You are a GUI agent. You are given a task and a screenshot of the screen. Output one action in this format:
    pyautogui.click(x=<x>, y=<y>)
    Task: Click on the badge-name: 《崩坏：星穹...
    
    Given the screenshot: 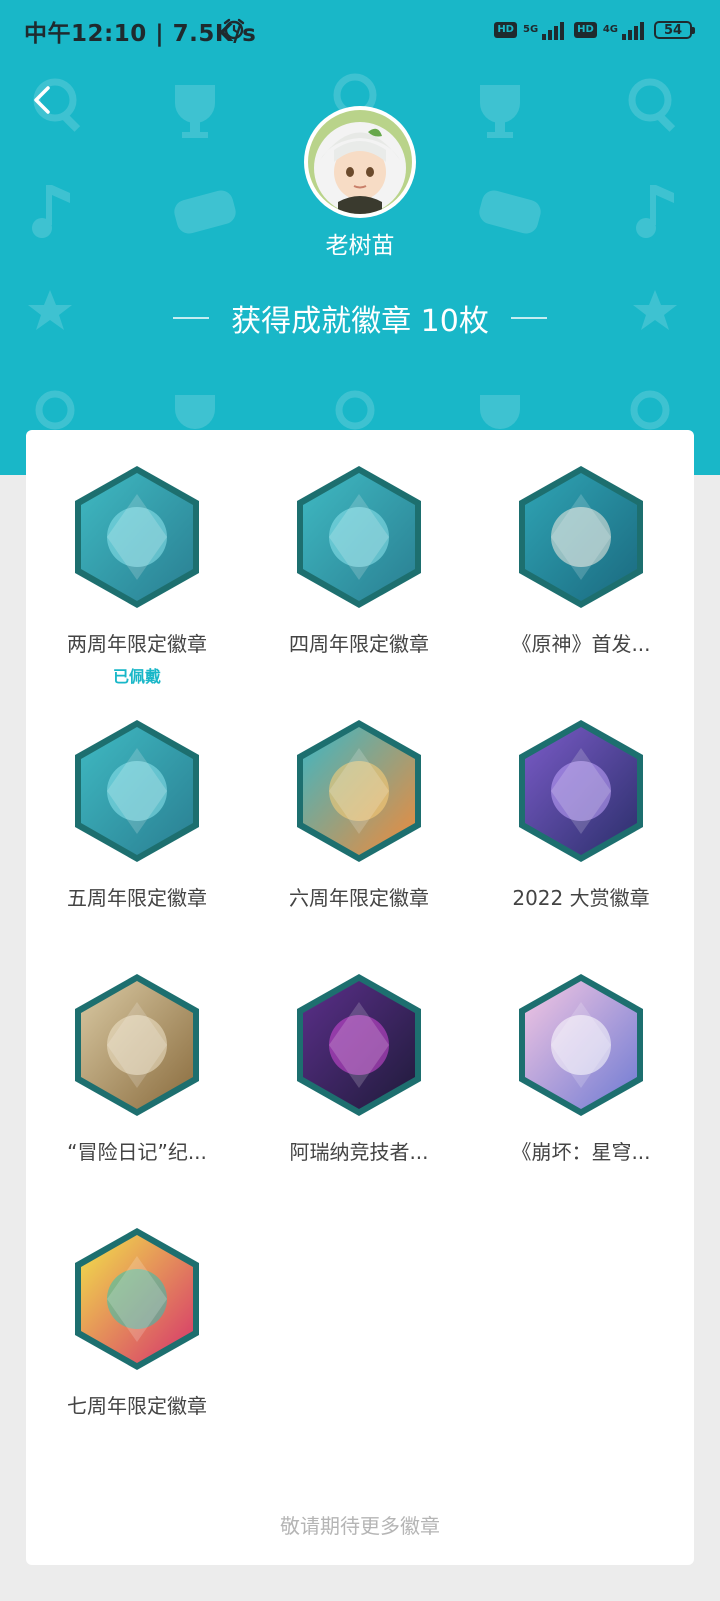 What is the action you would take?
    pyautogui.click(x=581, y=1152)
    